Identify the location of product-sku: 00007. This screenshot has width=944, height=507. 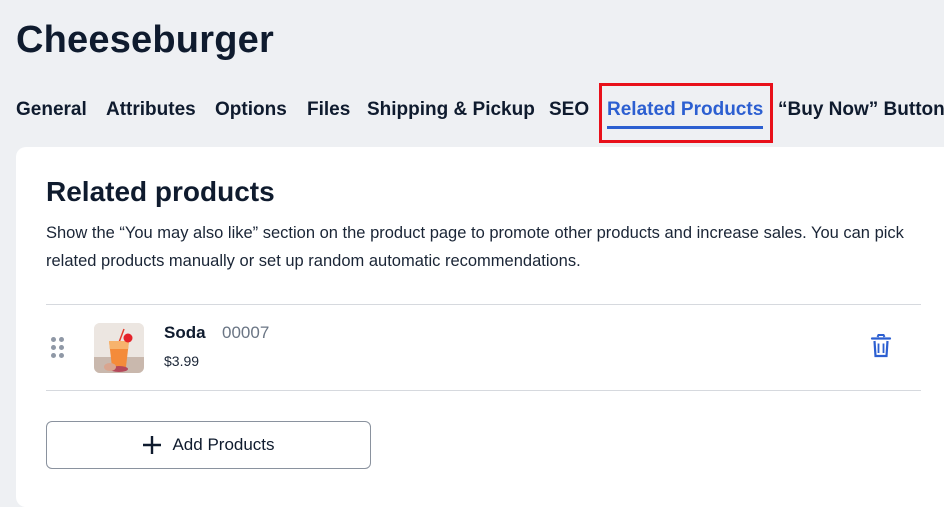
(246, 332).